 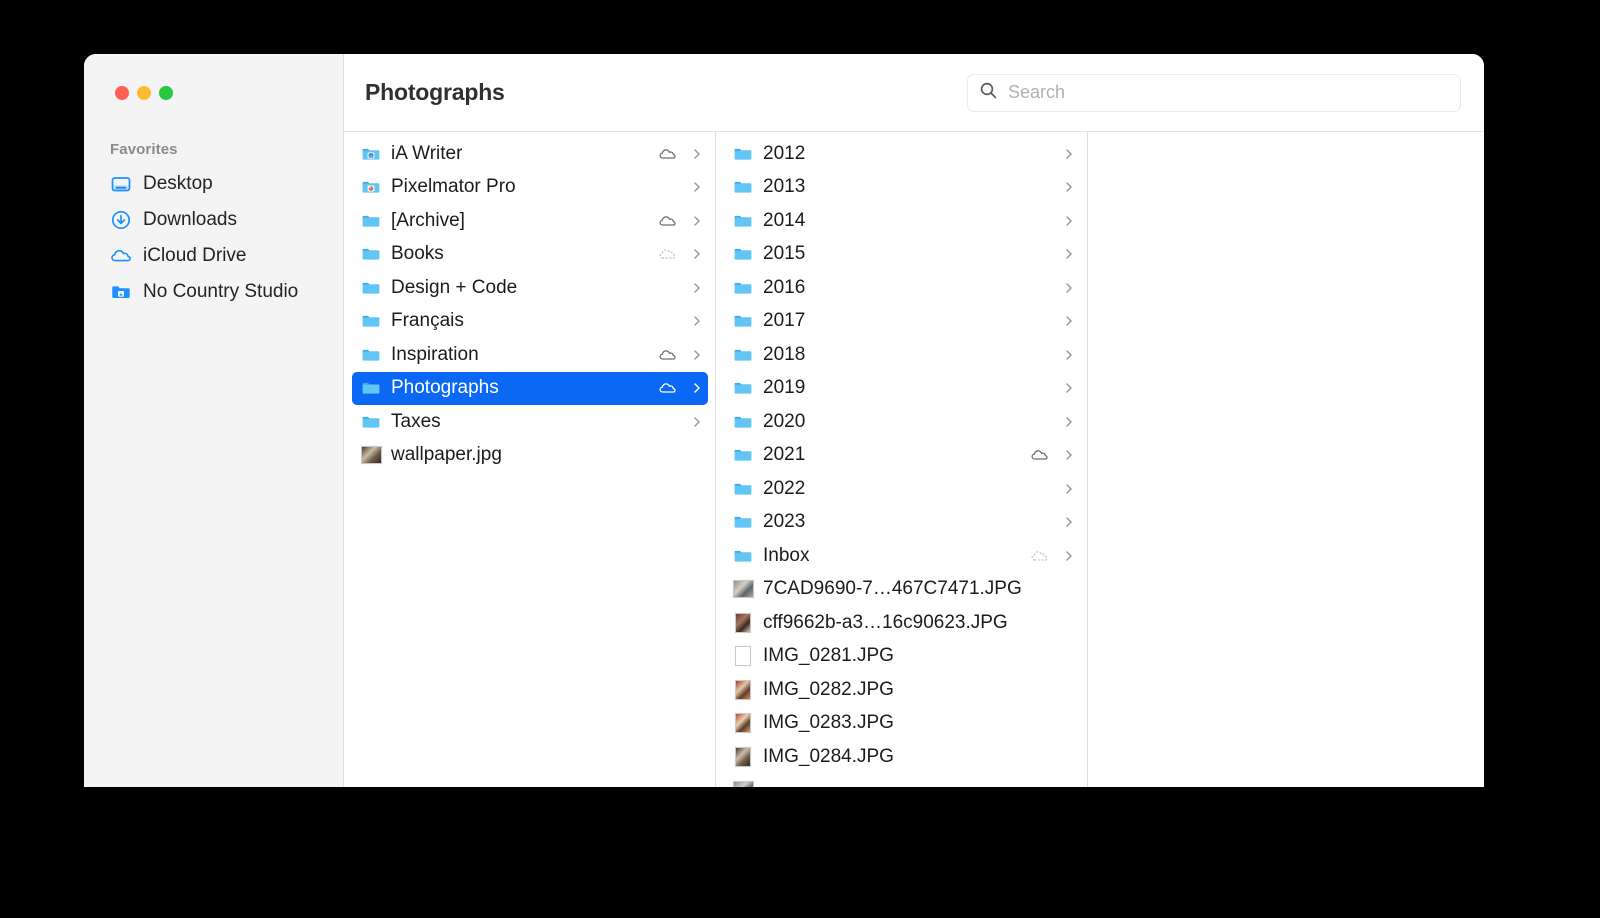 I want to click on list-item: 2020, so click(x=902, y=422).